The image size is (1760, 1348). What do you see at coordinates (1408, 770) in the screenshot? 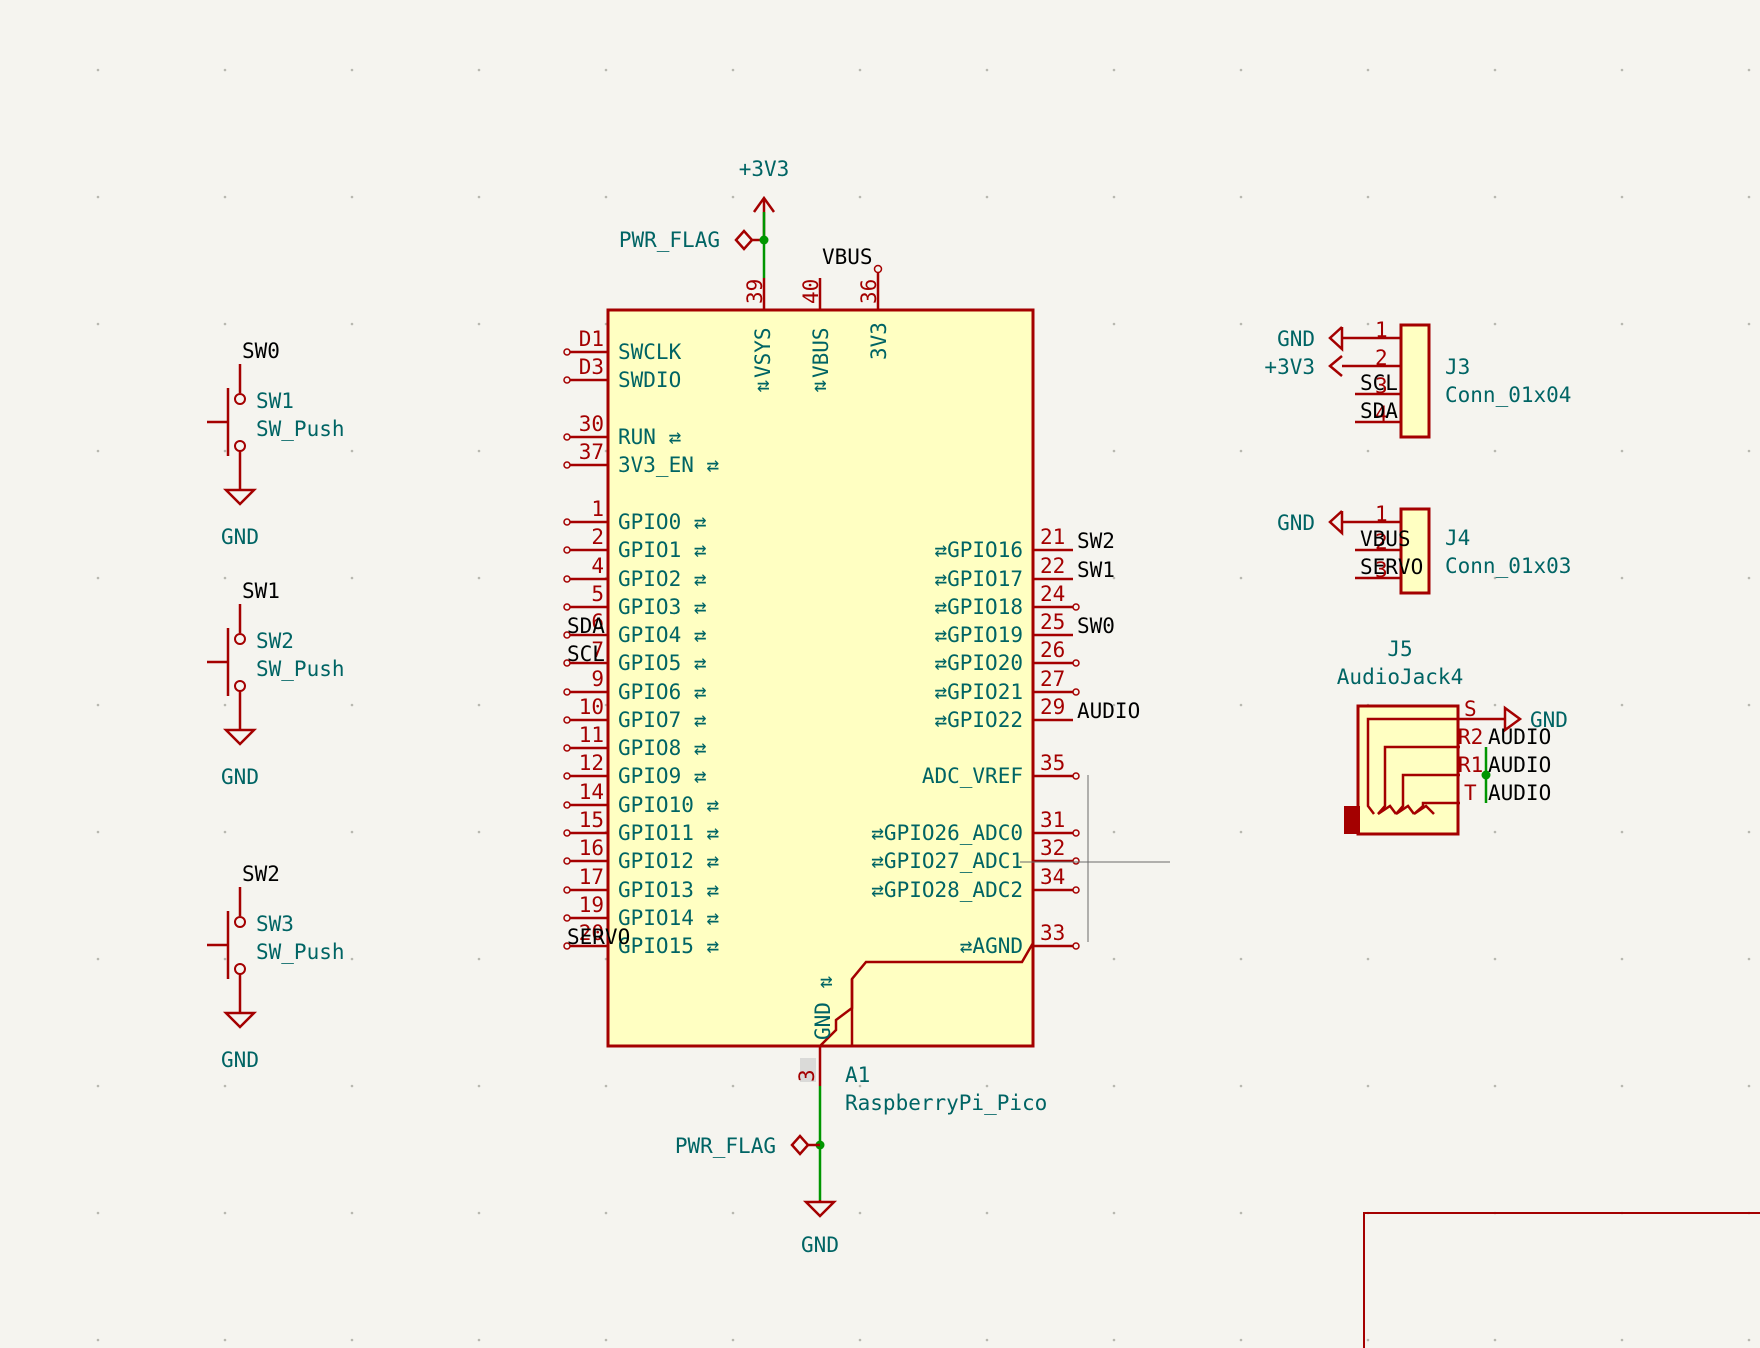
I see `j5-body` at bounding box center [1408, 770].